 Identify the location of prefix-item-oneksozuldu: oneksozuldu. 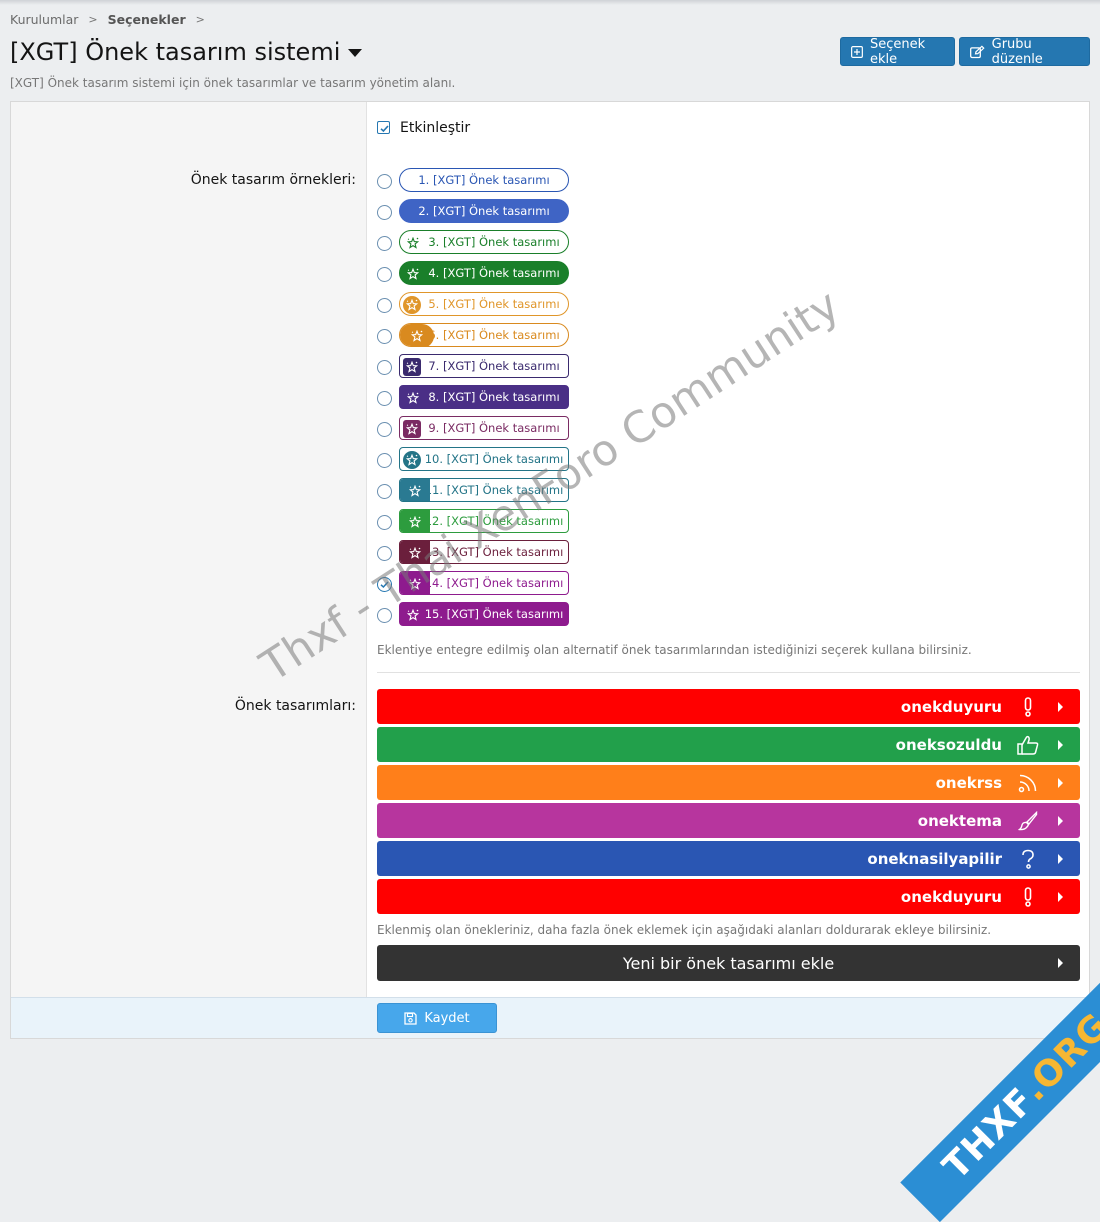
(728, 744).